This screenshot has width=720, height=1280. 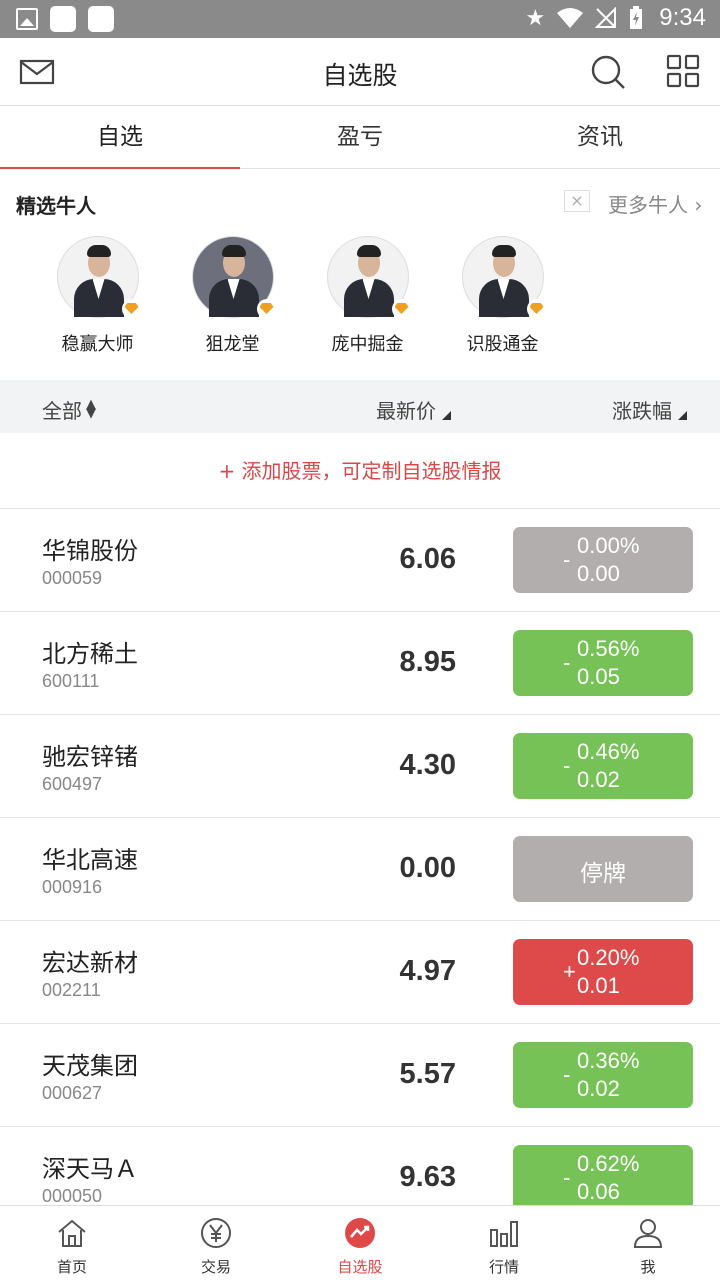 What do you see at coordinates (90, 654) in the screenshot?
I see `stock-name: 北方稀土` at bounding box center [90, 654].